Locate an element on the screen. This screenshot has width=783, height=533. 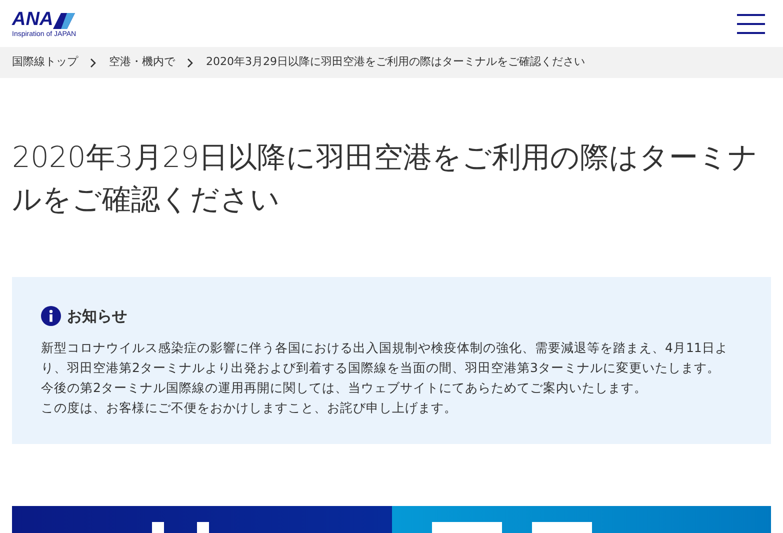
notice-text: 新型コロナウイルス感染症の影響に伴う各国における出入国規制や検疫体制の強化、需要減退等を踏まえ、4月11日より、羽田空港第2ターミナルより出発および到着する国際線を当面の間、羽田空港第3ターミナルに変更いたします。 is located at coordinates (385, 357).